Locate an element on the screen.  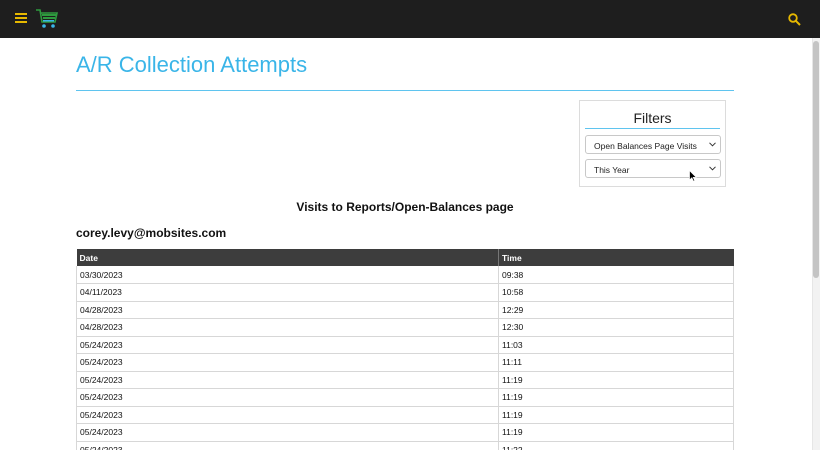
scrollbar-thumb is located at coordinates (816, 159).